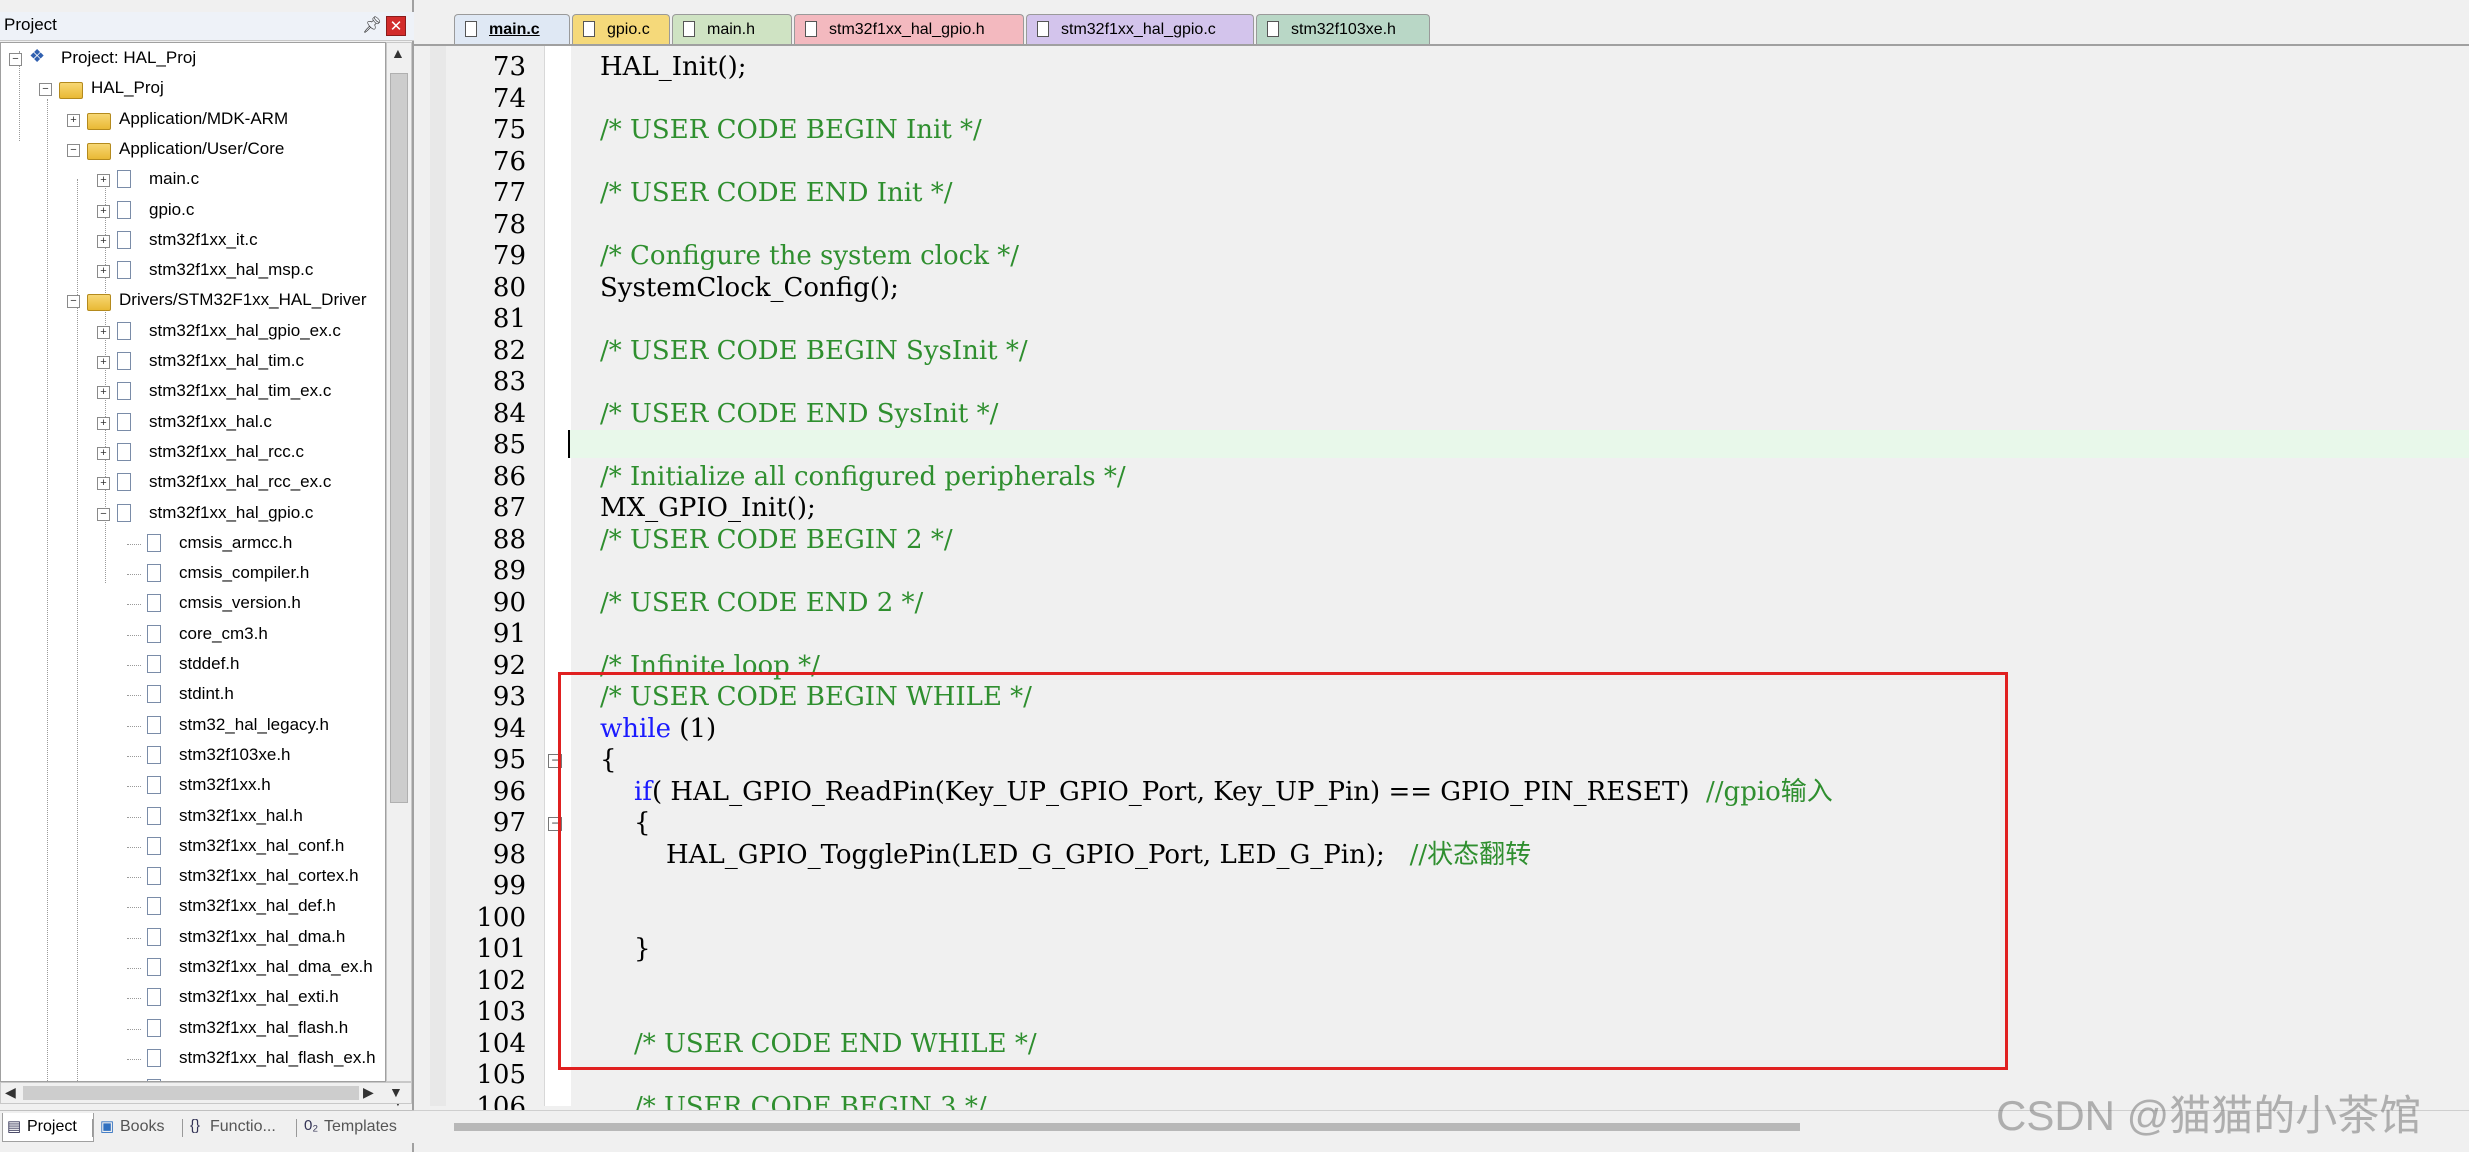 The image size is (2469, 1152). Describe the element at coordinates (134, 696) in the screenshot. I see `tree-guide` at that location.